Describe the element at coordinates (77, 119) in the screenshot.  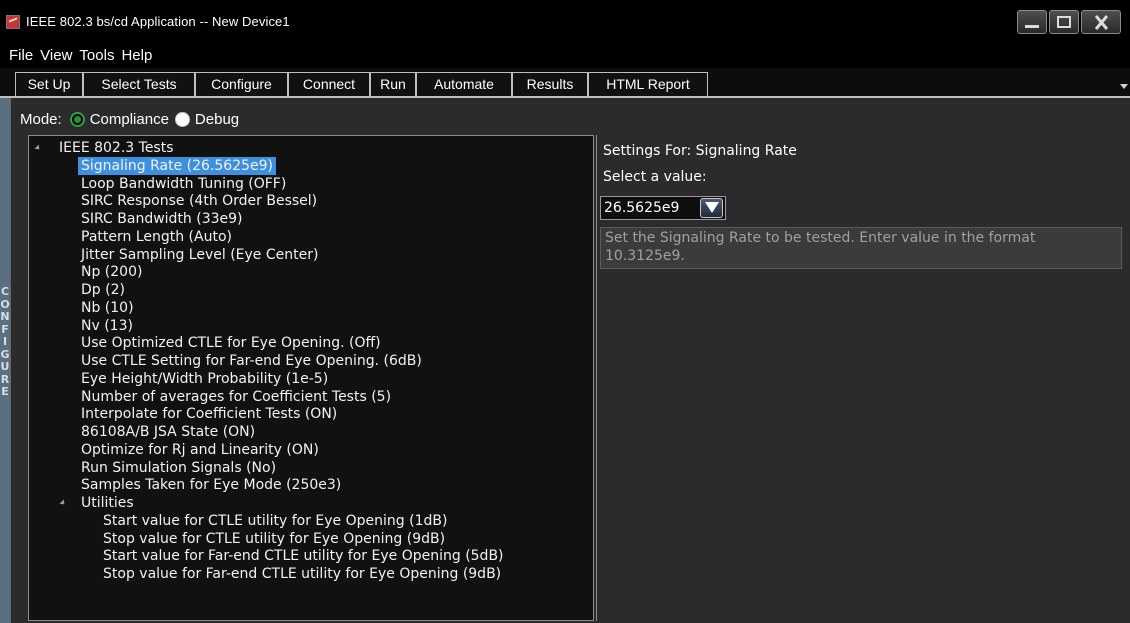
I see `compliance-radio` at that location.